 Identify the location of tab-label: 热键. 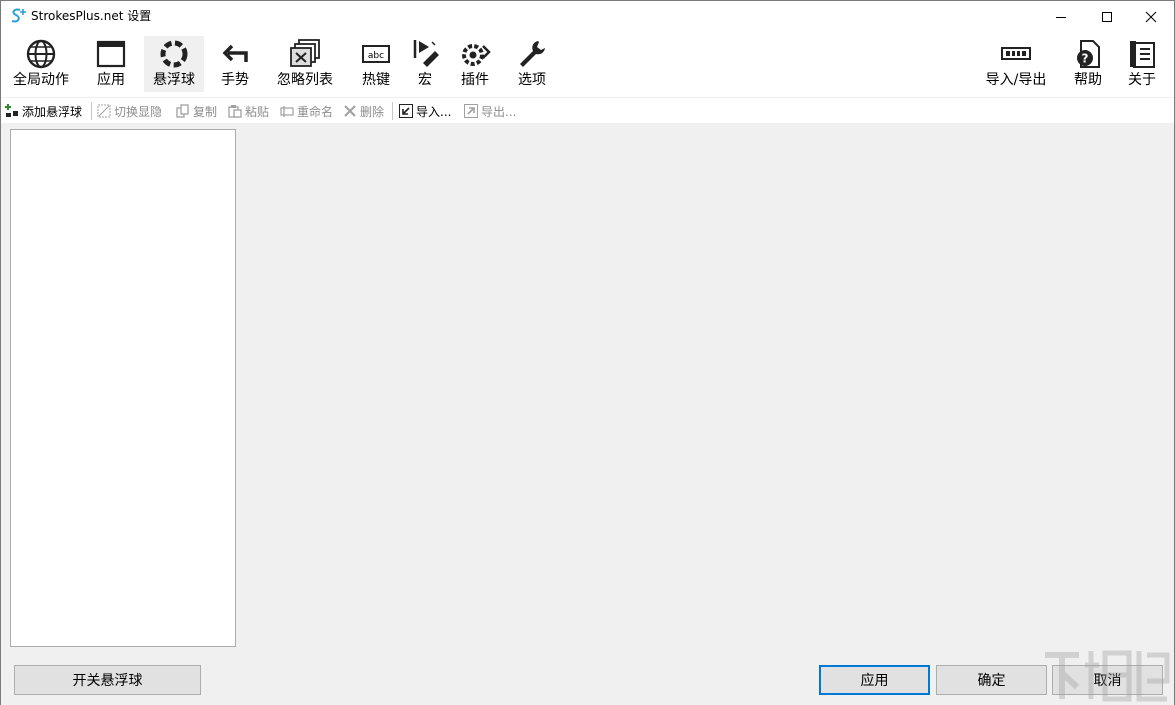
(376, 80).